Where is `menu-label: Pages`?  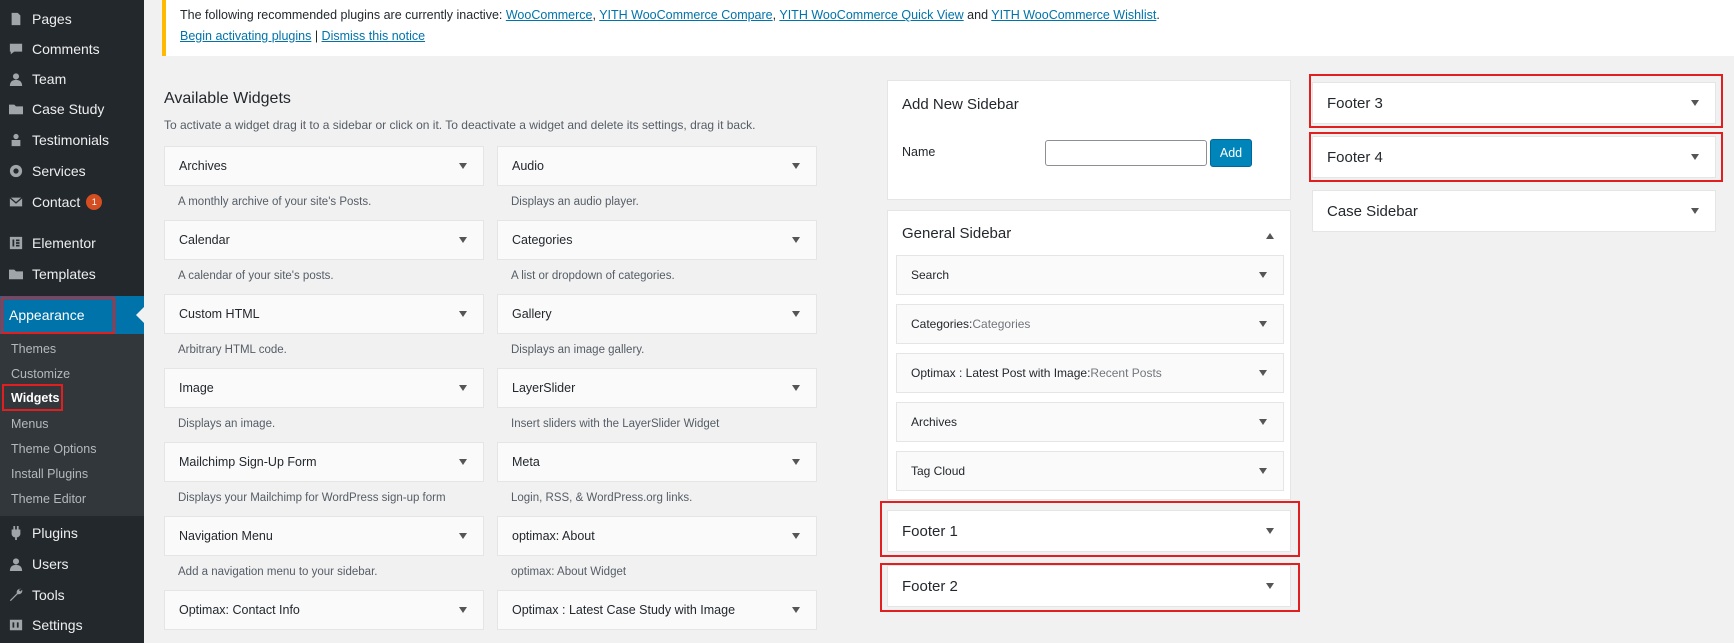
menu-label: Pages is located at coordinates (52, 19).